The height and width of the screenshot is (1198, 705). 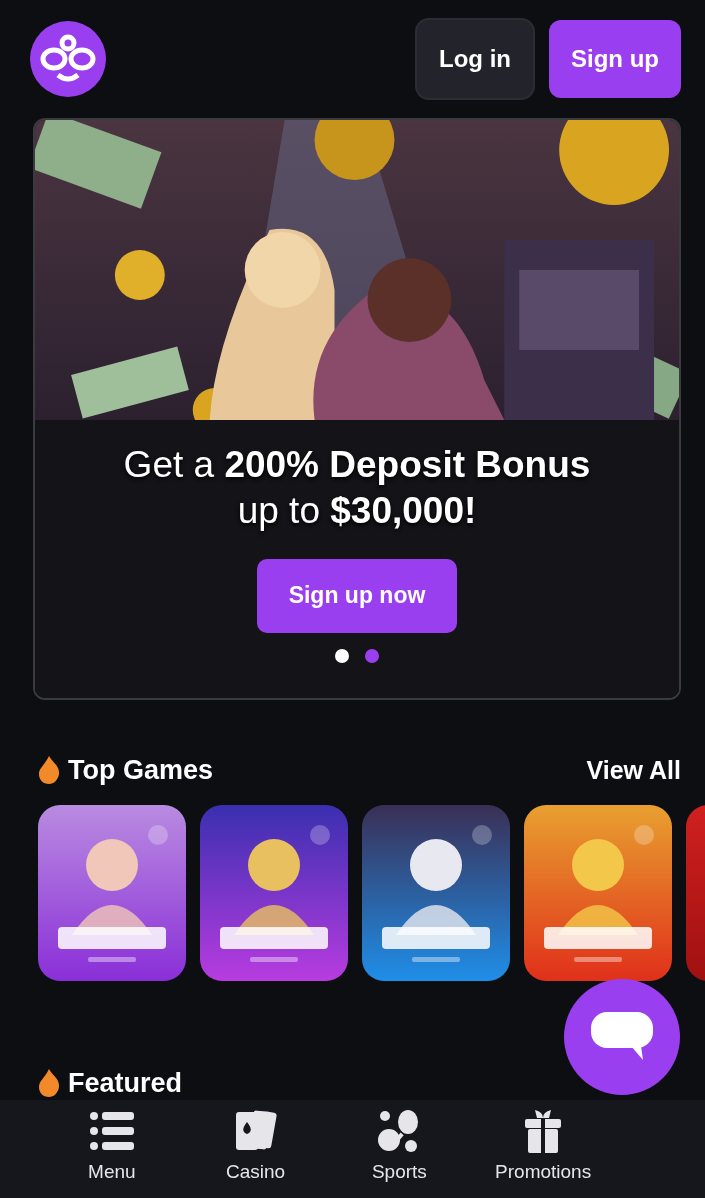 What do you see at coordinates (615, 59) in the screenshot?
I see `signup-button: Sign up` at bounding box center [615, 59].